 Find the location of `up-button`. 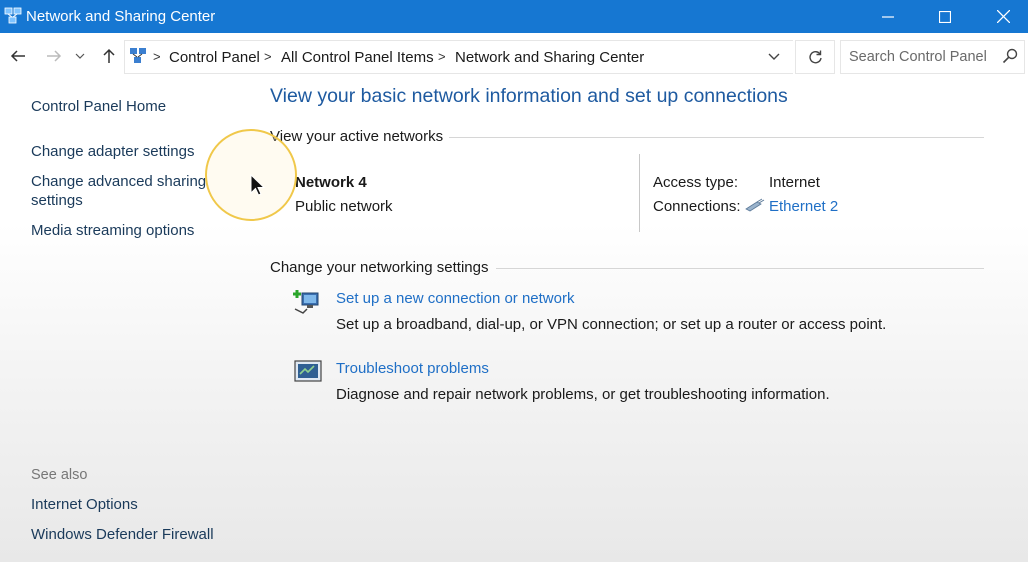

up-button is located at coordinates (109, 56).